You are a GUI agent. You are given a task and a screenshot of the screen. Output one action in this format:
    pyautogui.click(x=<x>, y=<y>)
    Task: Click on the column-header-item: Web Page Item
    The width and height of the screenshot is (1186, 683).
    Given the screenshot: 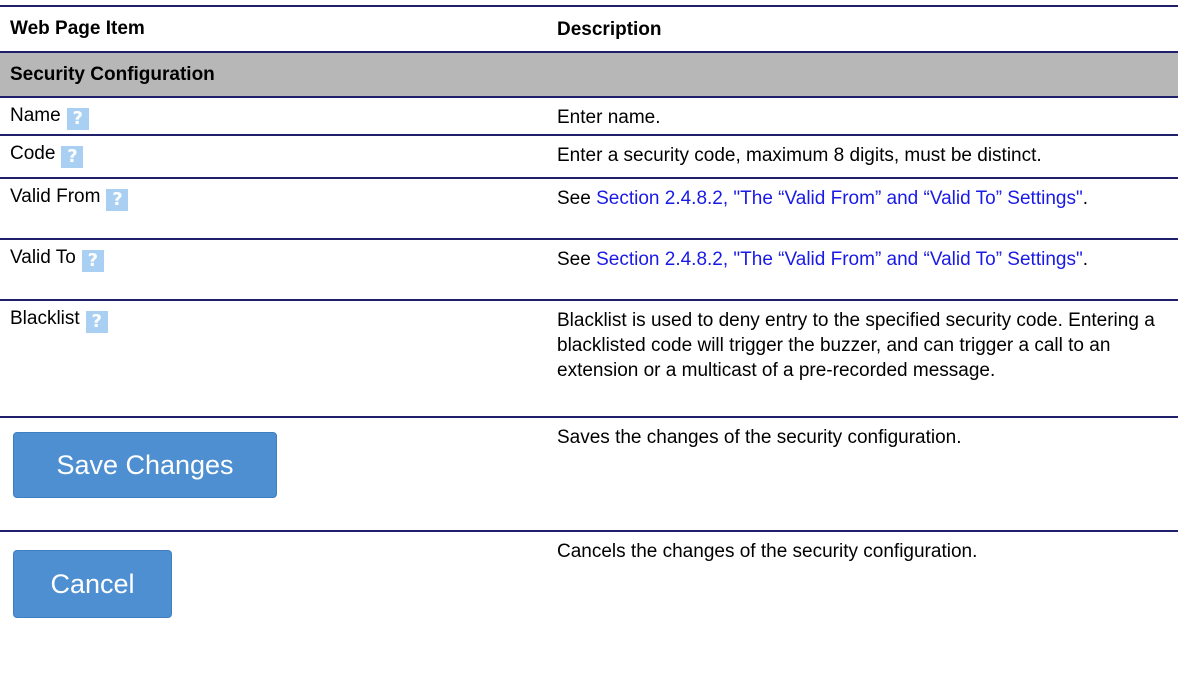 What is the action you would take?
    pyautogui.click(x=77, y=28)
    